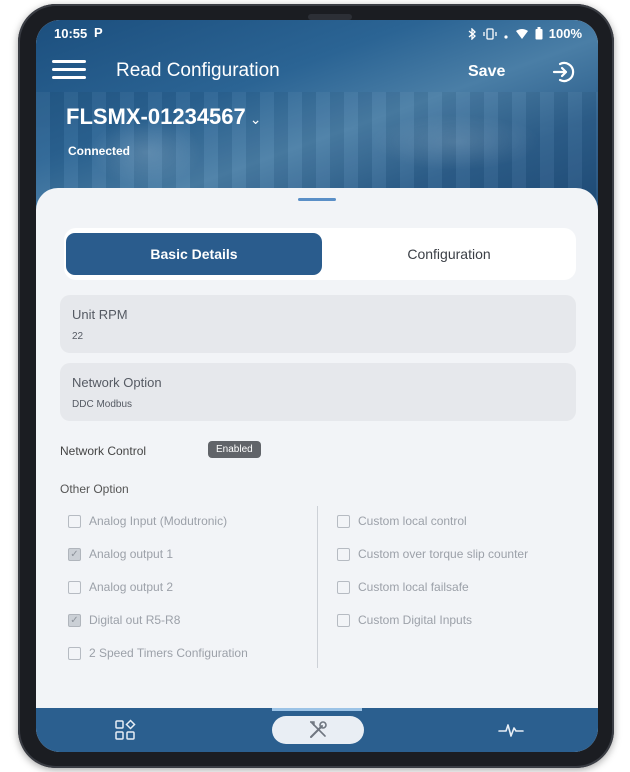  I want to click on option-label: Custom local failsafe, so click(413, 587).